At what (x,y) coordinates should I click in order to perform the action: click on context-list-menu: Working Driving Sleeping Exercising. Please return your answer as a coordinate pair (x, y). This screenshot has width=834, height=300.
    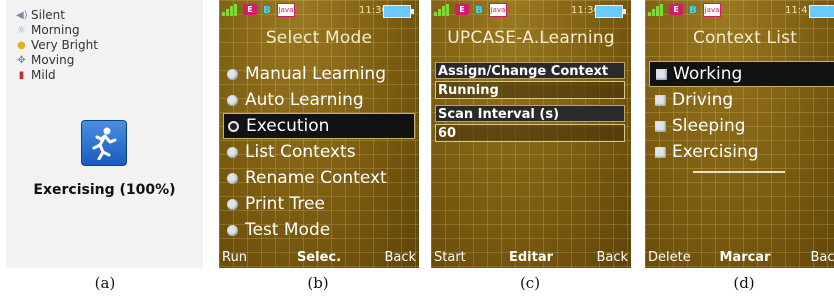
    Looking at the image, I should click on (741, 113).